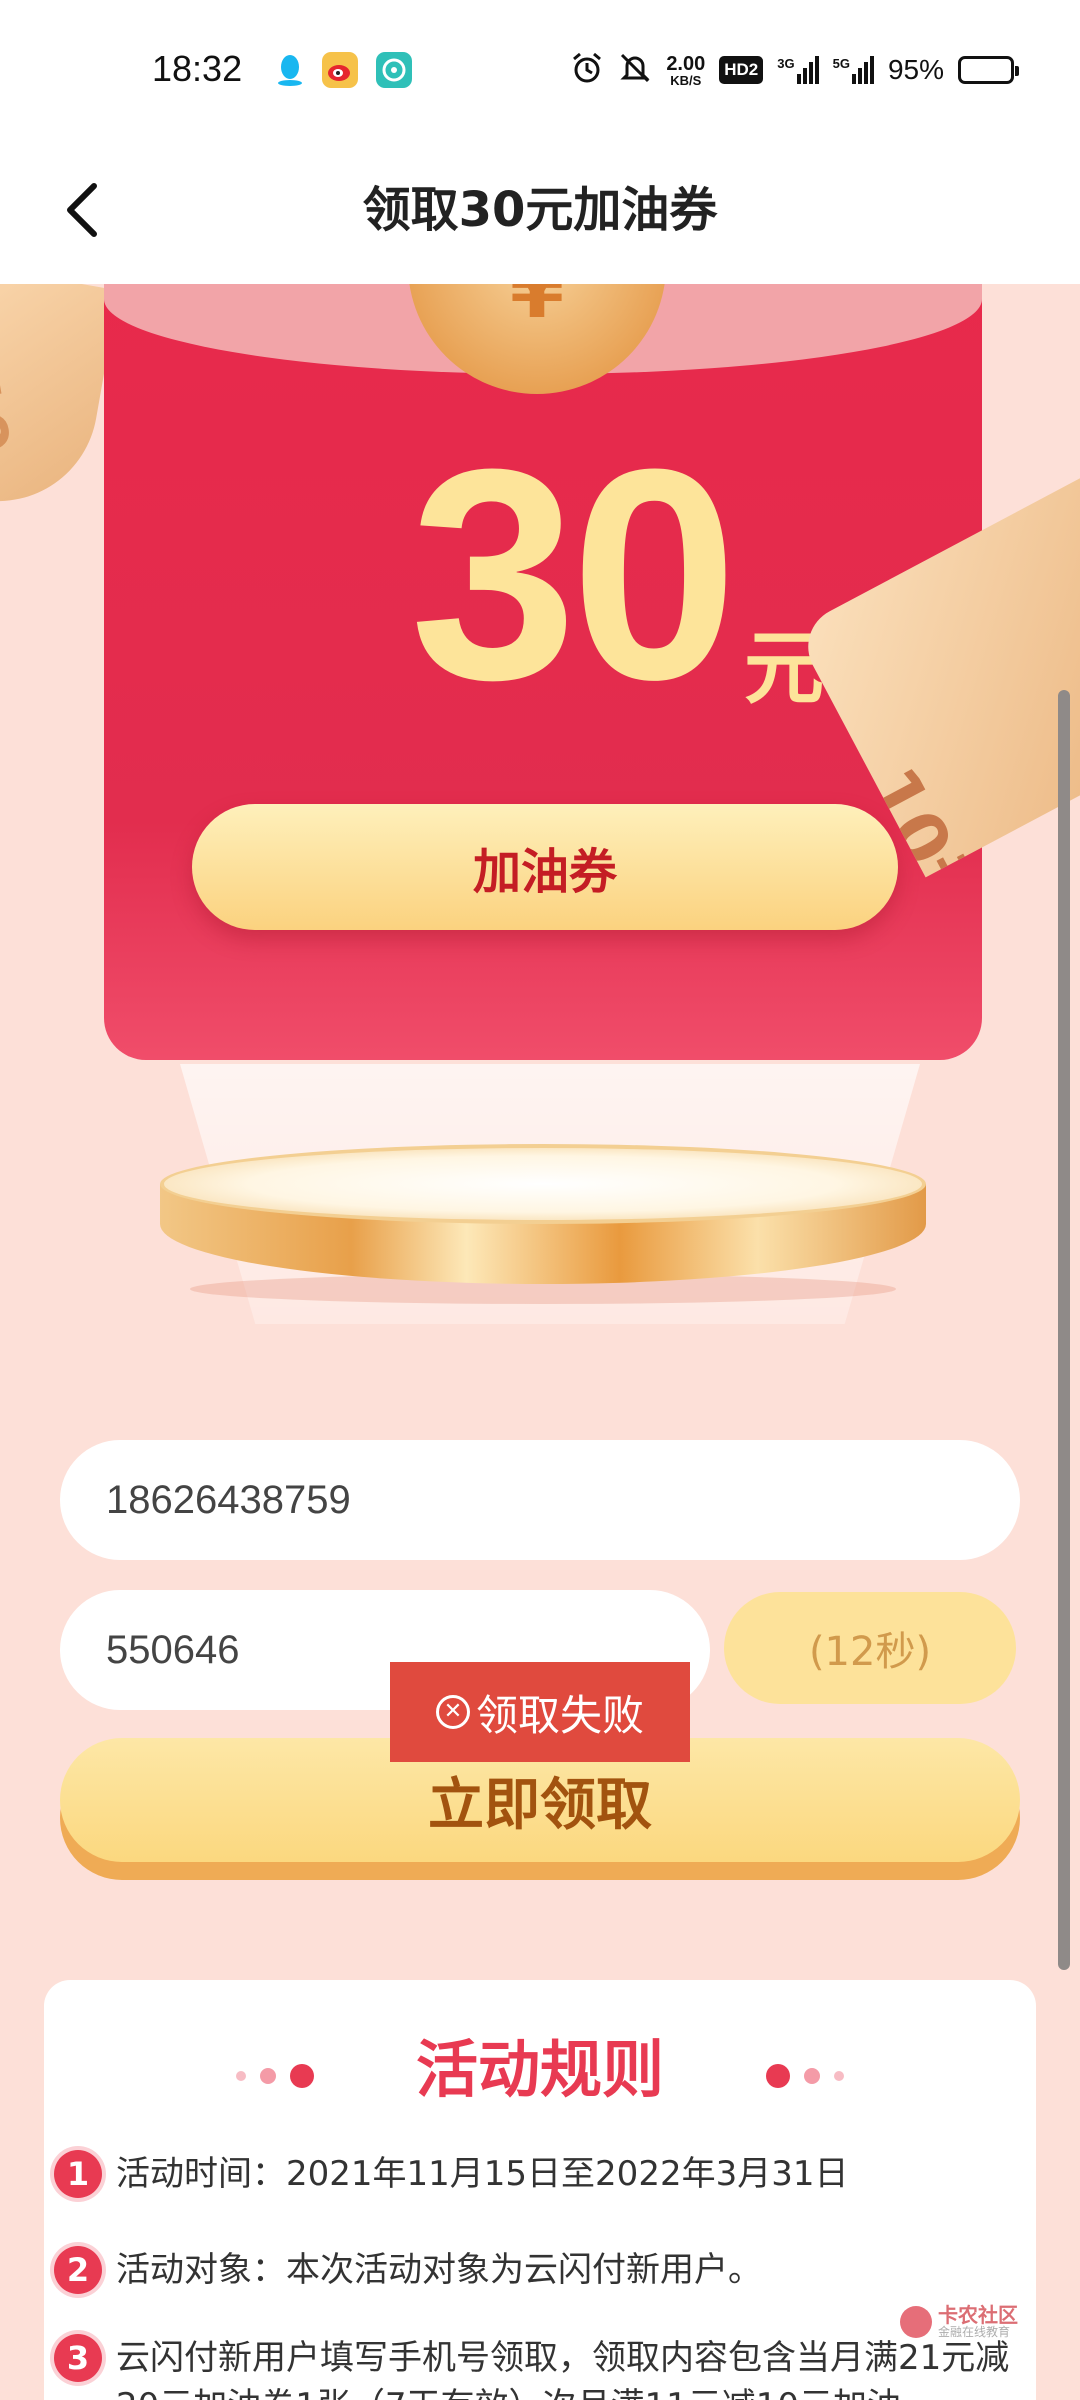  Describe the element at coordinates (1064, 1330) in the screenshot. I see `scrollbar` at that location.